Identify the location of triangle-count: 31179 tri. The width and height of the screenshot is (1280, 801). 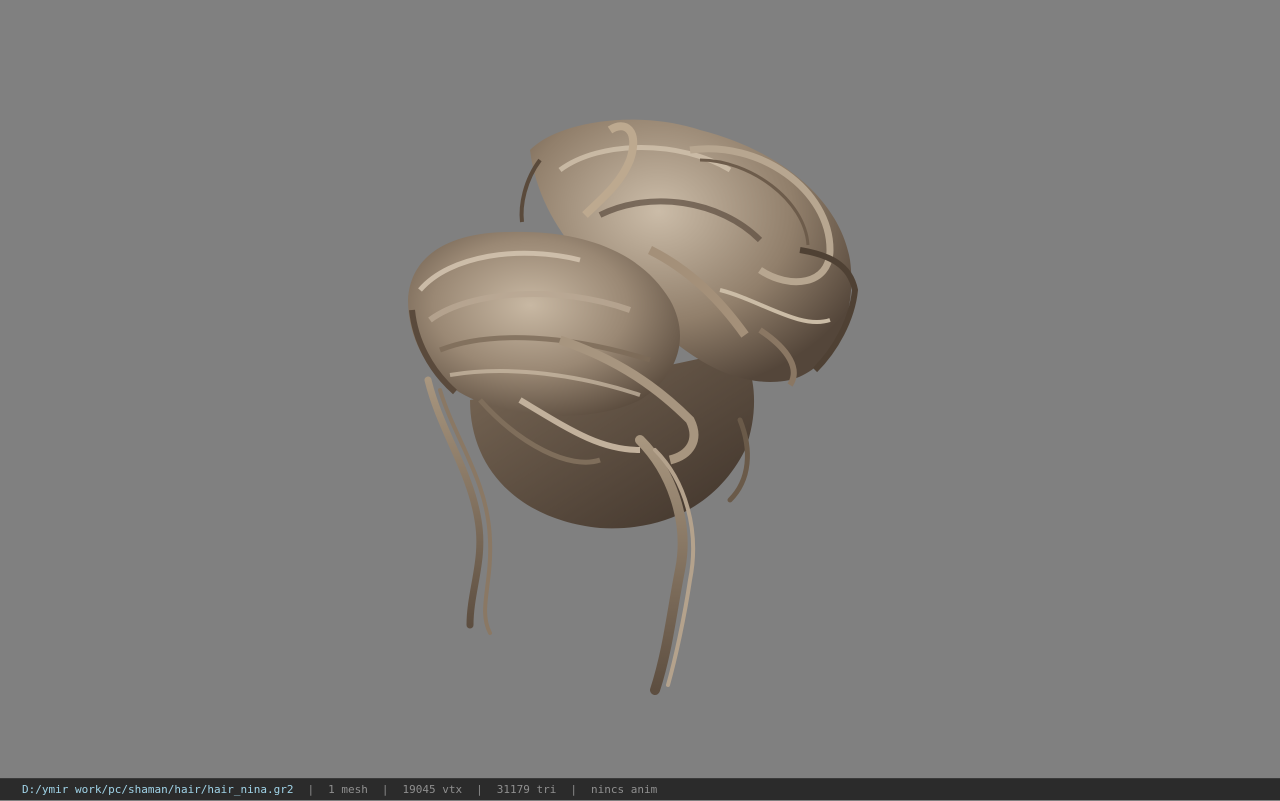
(526, 789).